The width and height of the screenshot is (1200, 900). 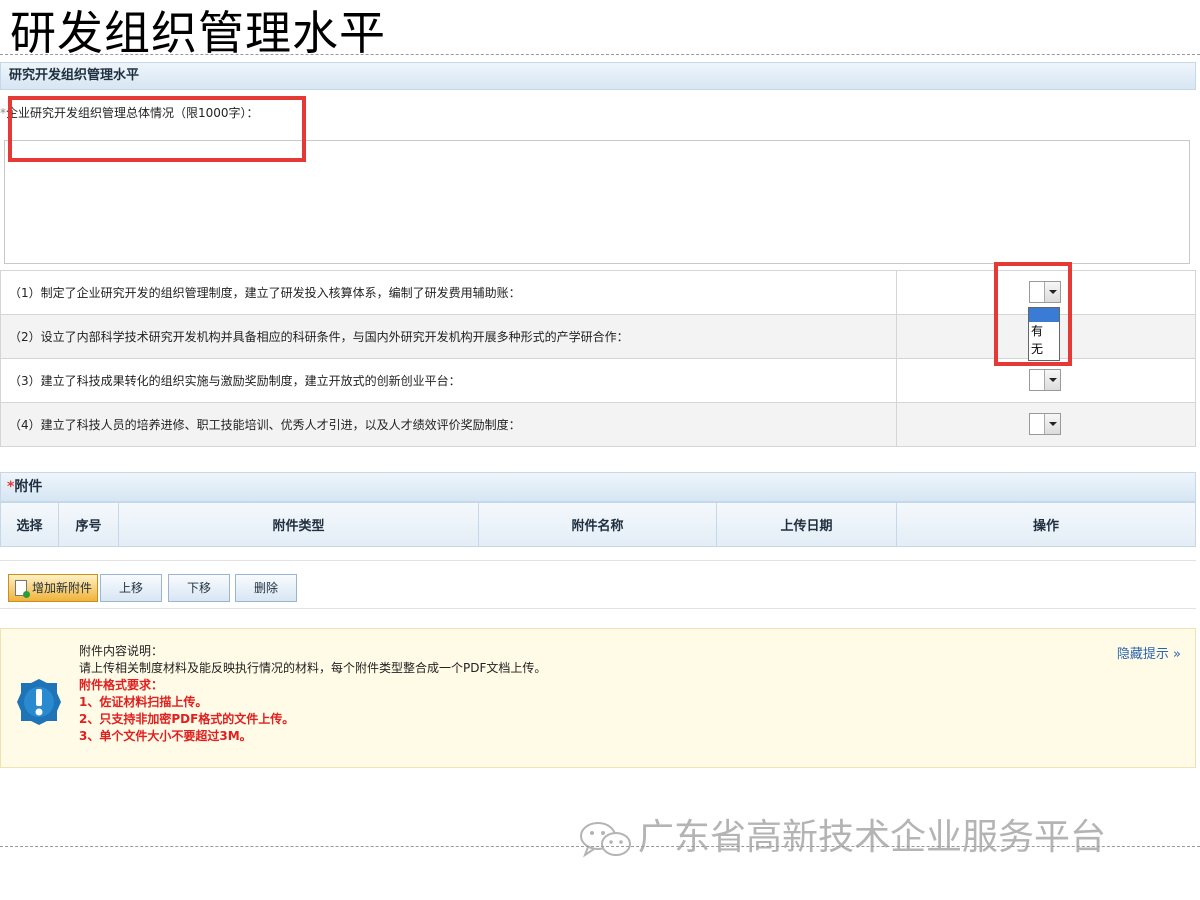 I want to click on format-rule-1: 1、佐证材料扫描上传。, so click(x=143, y=702).